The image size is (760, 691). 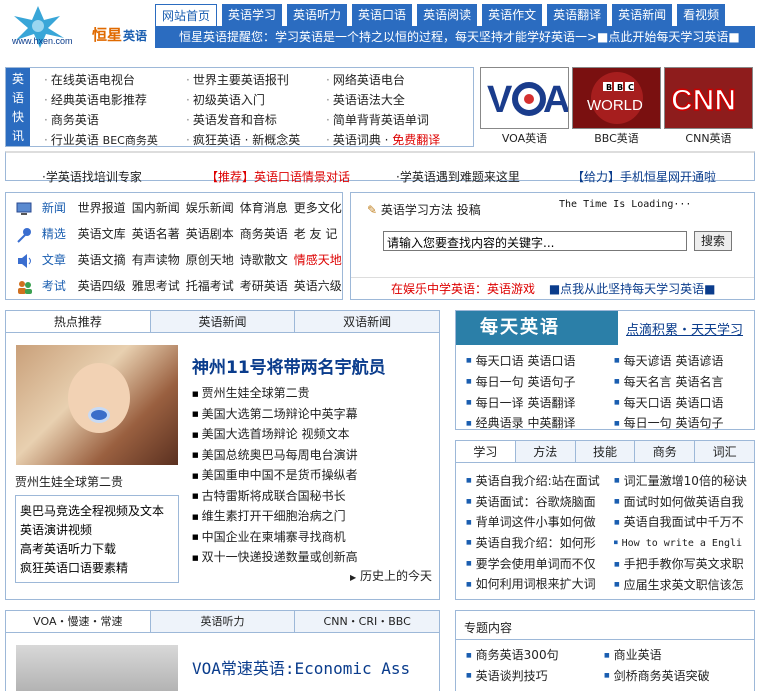 I want to click on tab-vocab: 词汇, so click(x=724, y=451).